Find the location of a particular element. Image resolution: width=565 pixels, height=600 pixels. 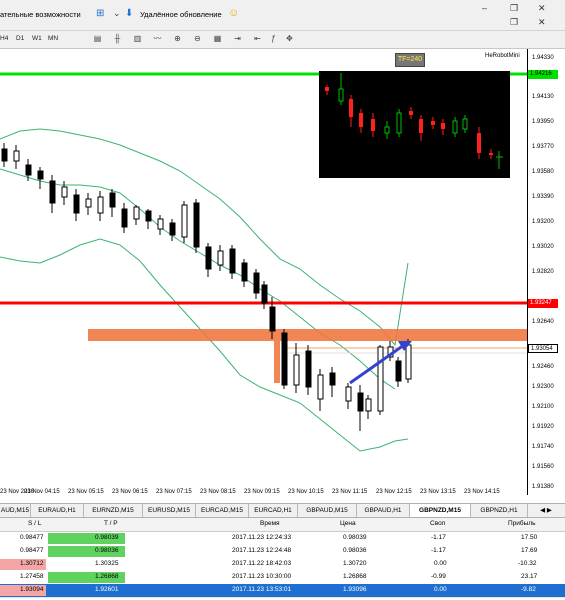

cell-time: 2017.11.23 12:24:48 is located at coordinates (262, 550).